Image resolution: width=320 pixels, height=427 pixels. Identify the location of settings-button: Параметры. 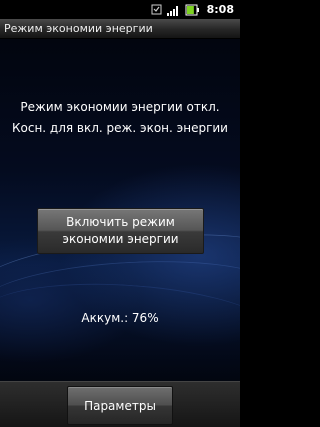
(120, 405).